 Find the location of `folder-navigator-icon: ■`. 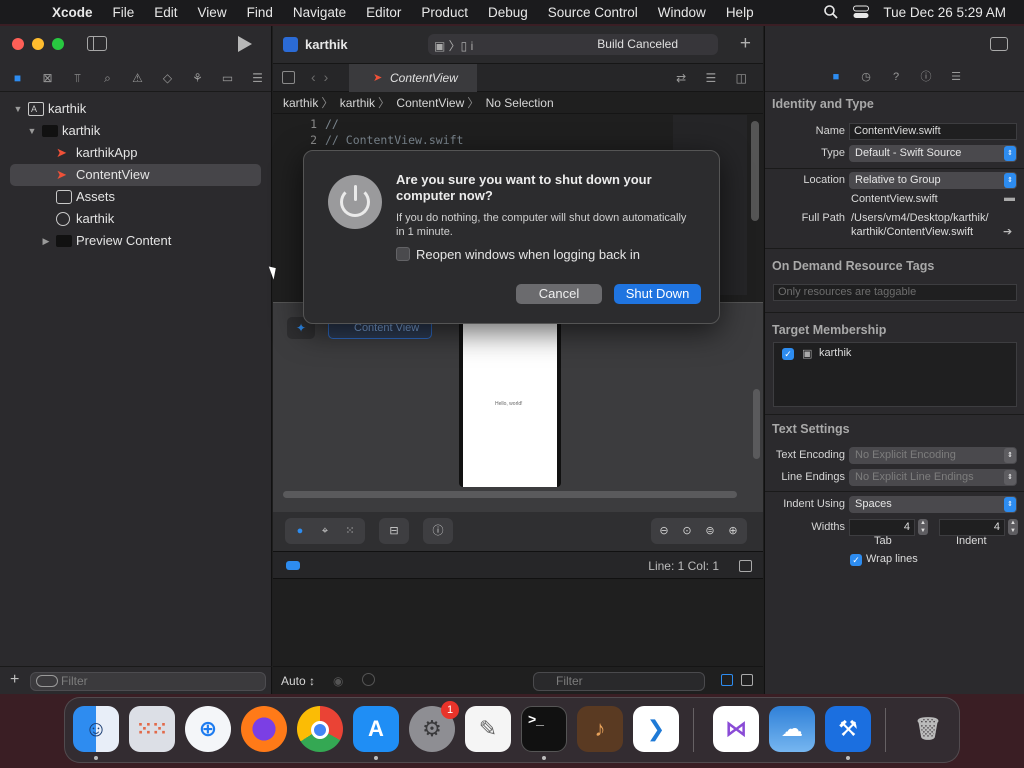

folder-navigator-icon: ■ is located at coordinates (17, 78).